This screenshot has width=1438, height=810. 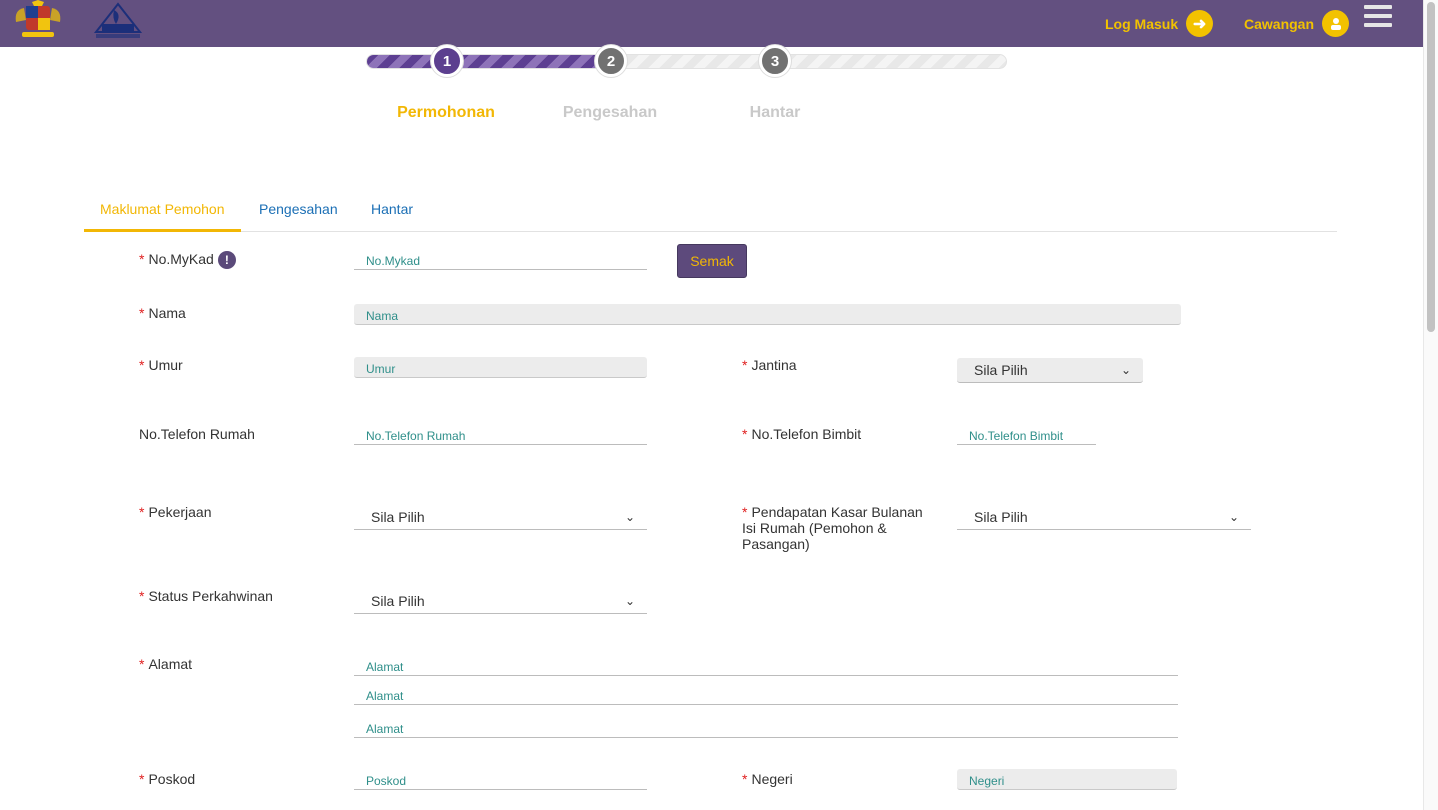 What do you see at coordinates (1431, 167) in the screenshot?
I see `scrollbar-thumb` at bounding box center [1431, 167].